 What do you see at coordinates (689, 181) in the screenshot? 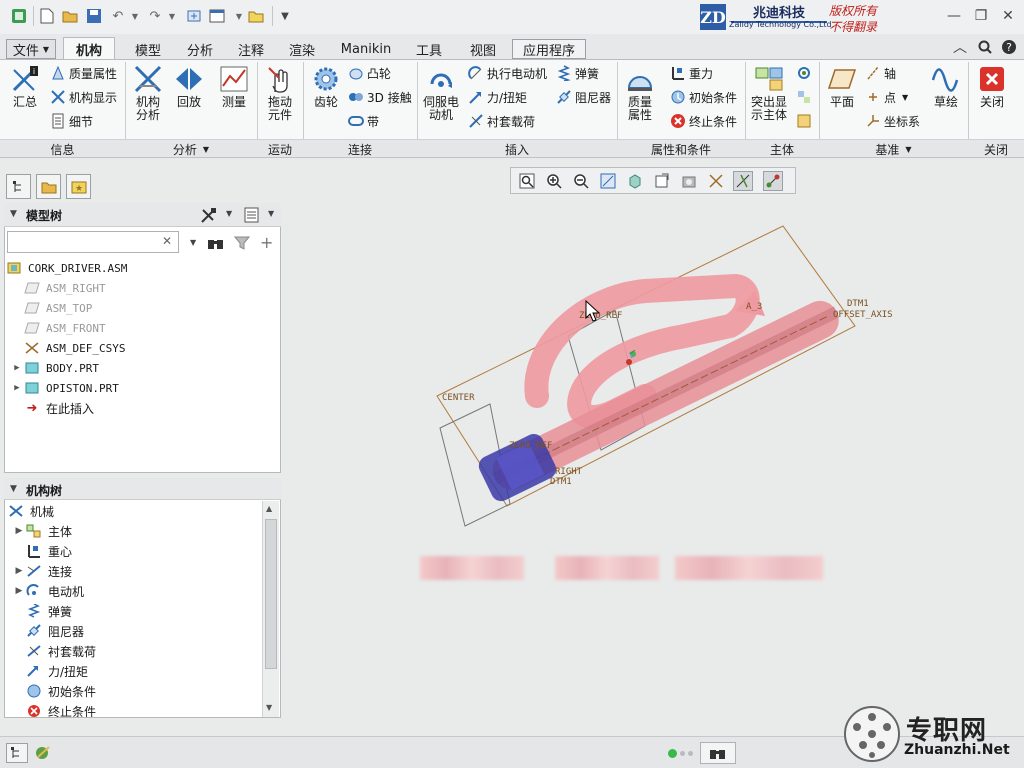
I see `view-manager-icon` at bounding box center [689, 181].